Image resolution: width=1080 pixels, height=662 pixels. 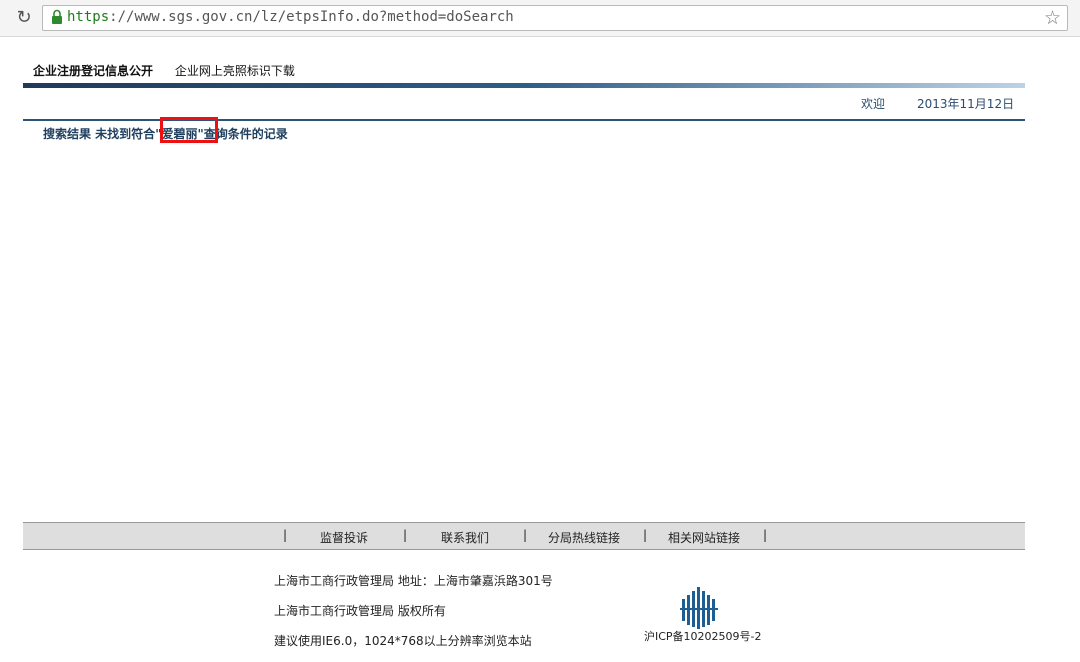 What do you see at coordinates (704, 537) in the screenshot?
I see `footer-link-related-sites: 相关网站链接` at bounding box center [704, 537].